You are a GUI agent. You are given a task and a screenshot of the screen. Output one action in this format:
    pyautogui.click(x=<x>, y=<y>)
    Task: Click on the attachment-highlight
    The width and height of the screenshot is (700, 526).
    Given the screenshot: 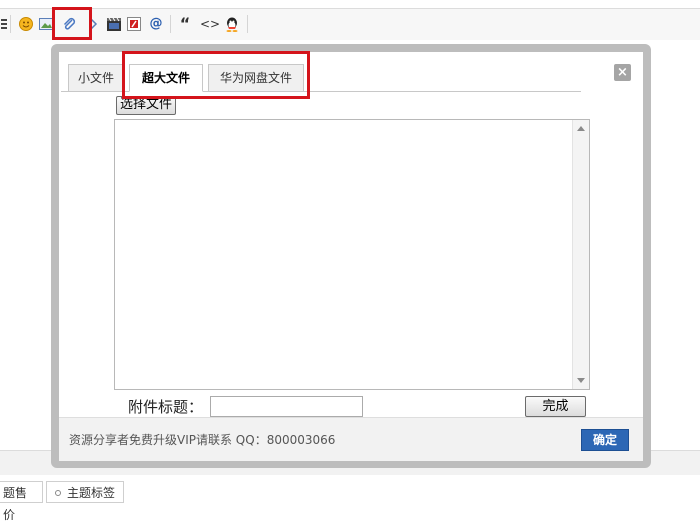 What is the action you would take?
    pyautogui.click(x=72, y=23)
    